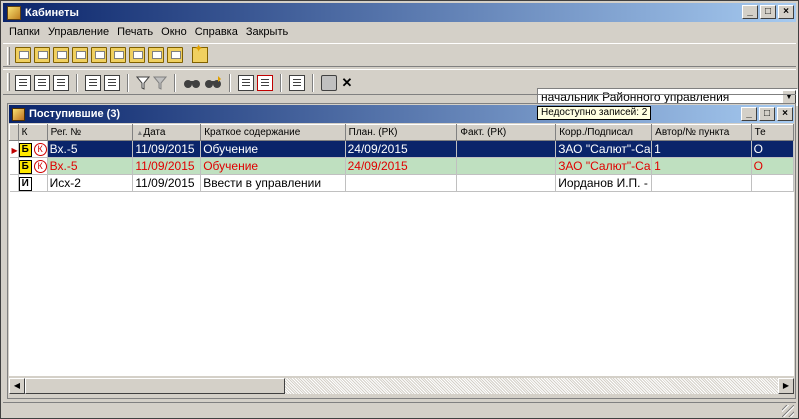 Image resolution: width=799 pixels, height=419 pixels. Describe the element at coordinates (32, 132) in the screenshot. I see `column-header-k: К` at that location.